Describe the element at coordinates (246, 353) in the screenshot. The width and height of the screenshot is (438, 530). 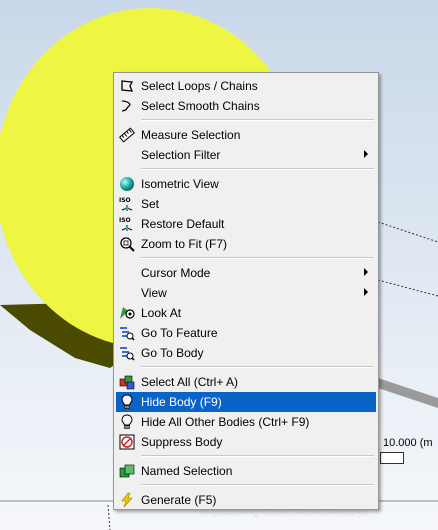
I see `menu-item-go-to-body: Go To Body` at that location.